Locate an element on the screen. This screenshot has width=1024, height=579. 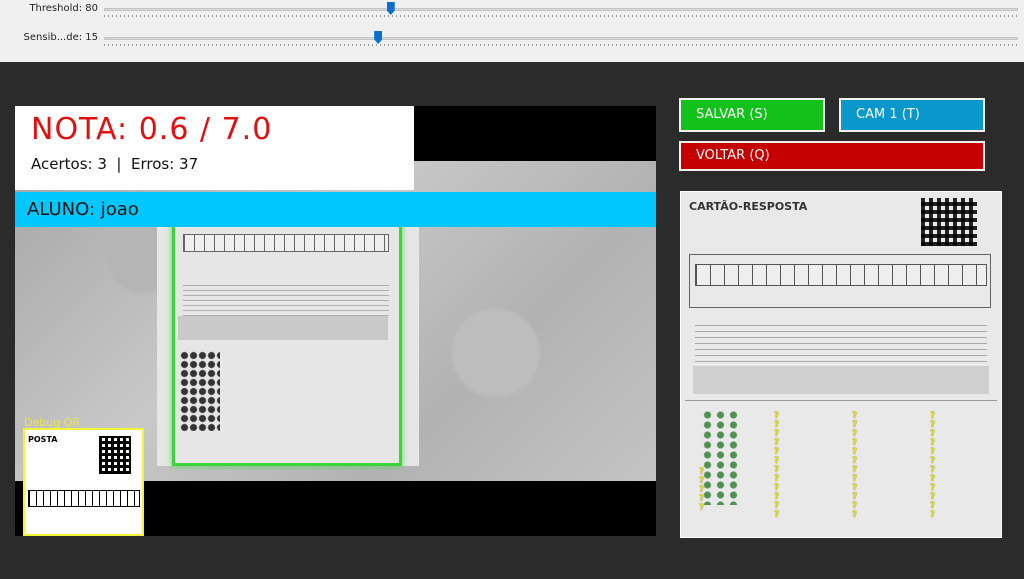
trackbar-panel: Threshold: 80 Sensib...de: 15 is located at coordinates (512, 31).